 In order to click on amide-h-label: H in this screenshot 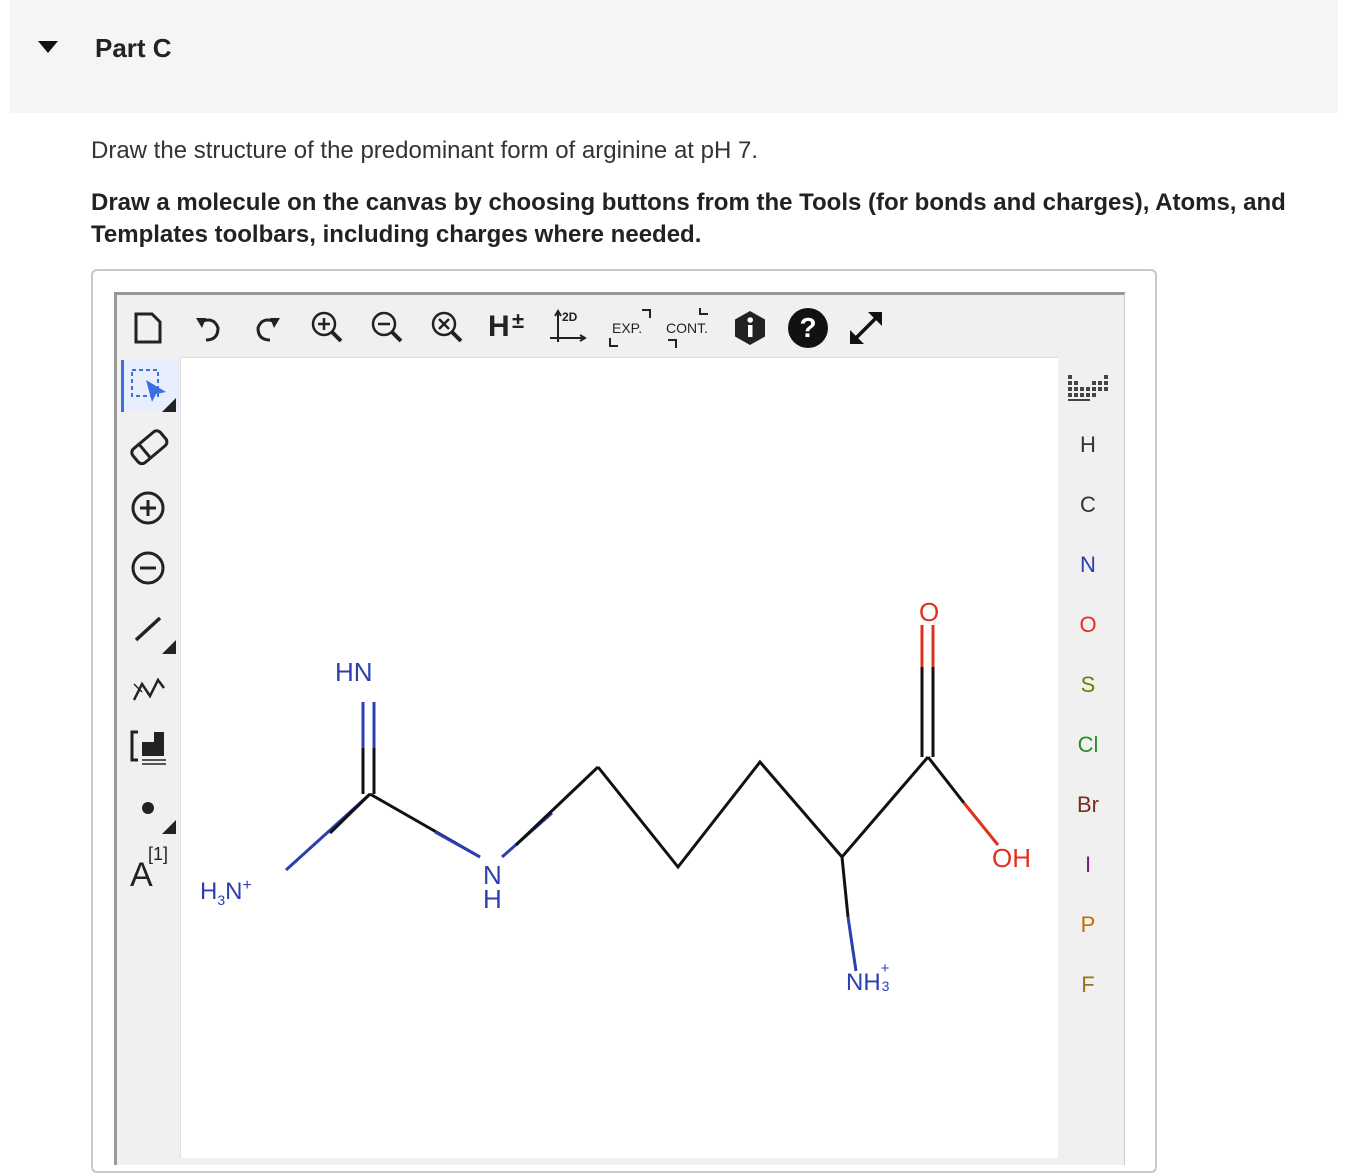, I will do `click(492, 899)`.